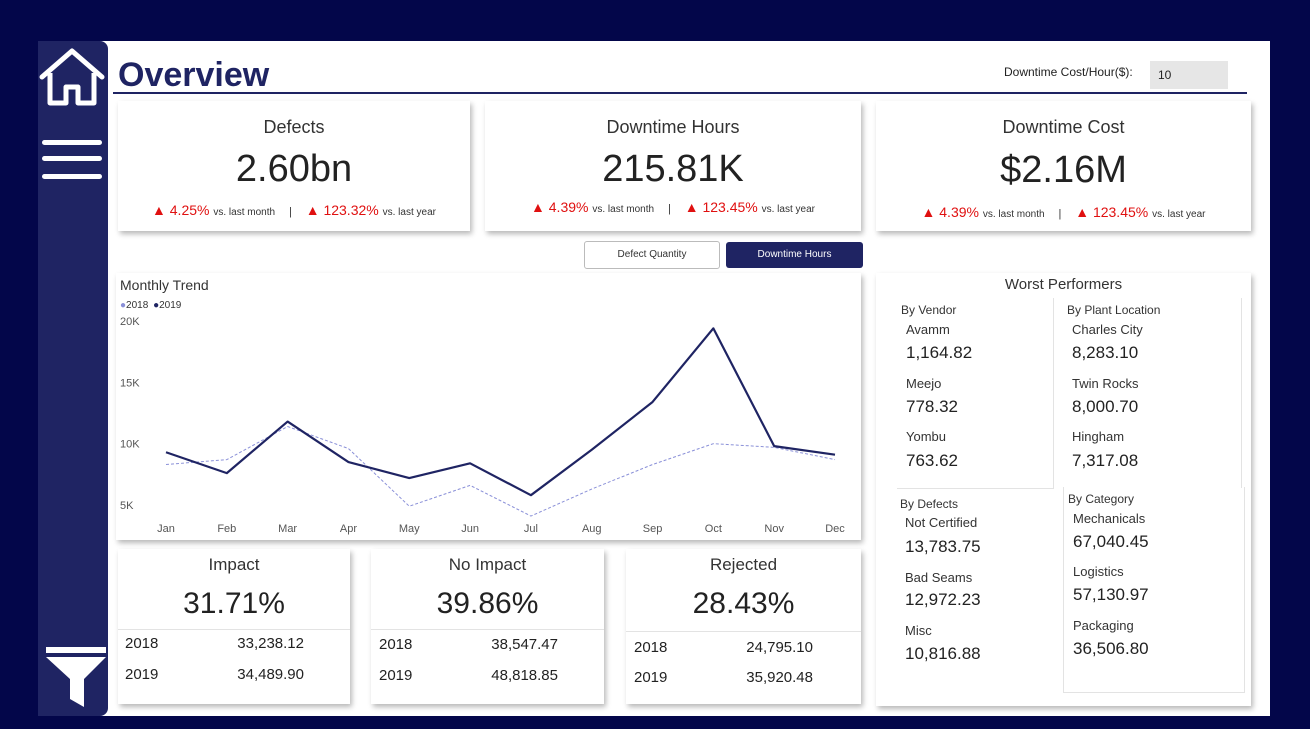 The width and height of the screenshot is (1310, 729). Describe the element at coordinates (592, 529) in the screenshot. I see `x-tick-label: Aug` at that location.